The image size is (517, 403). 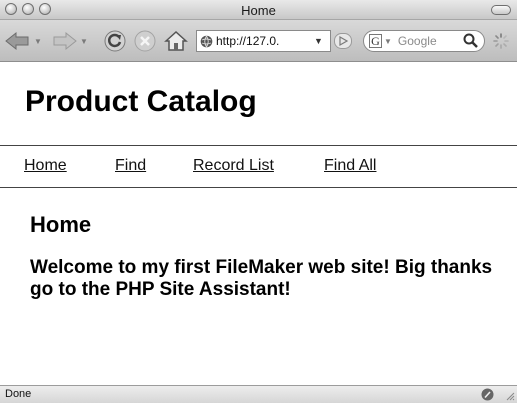 I want to click on address-bar: http://127.0. ▼, so click(x=263, y=41).